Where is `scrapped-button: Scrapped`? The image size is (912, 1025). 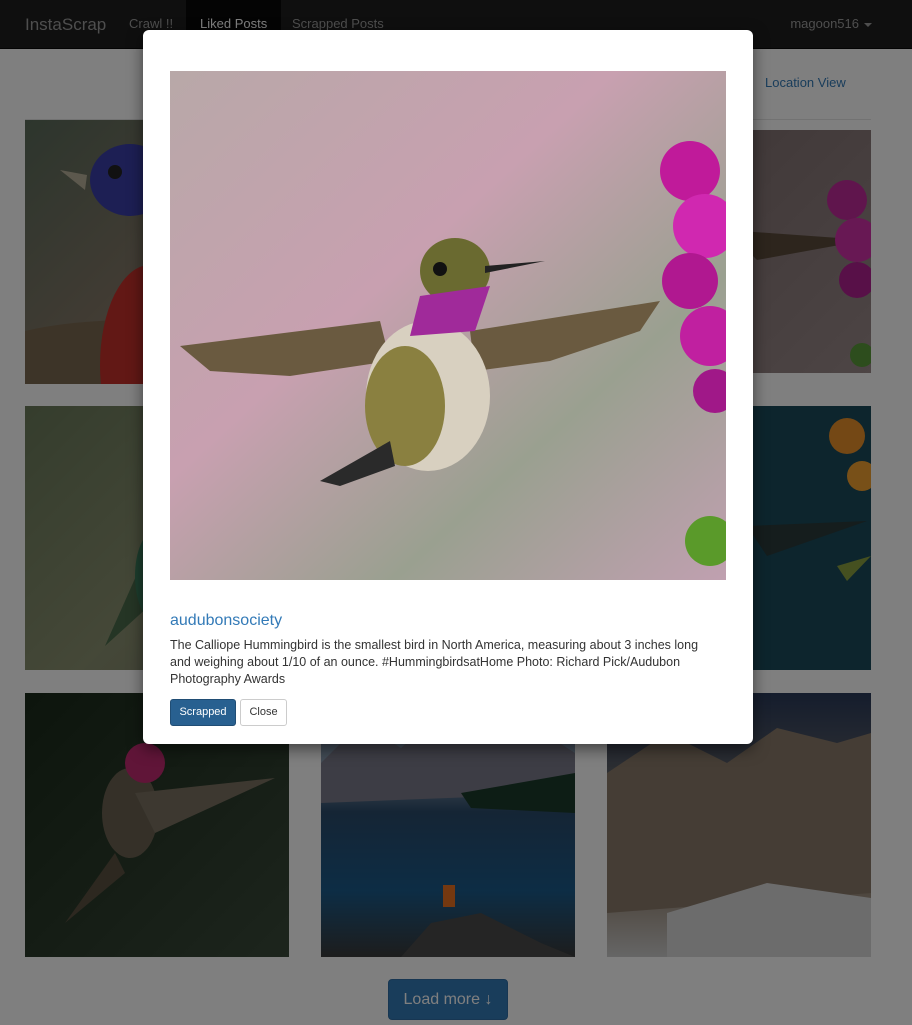
scrapped-button: Scrapped is located at coordinates (203, 712).